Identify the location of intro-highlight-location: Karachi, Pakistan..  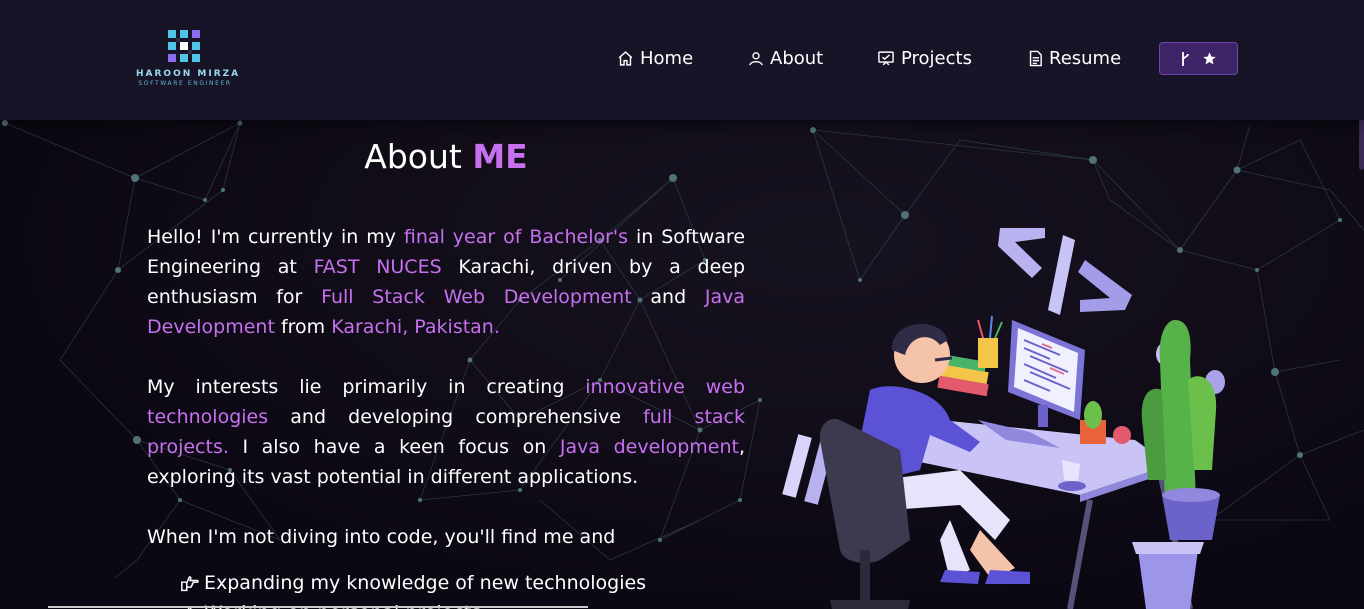
(415, 327).